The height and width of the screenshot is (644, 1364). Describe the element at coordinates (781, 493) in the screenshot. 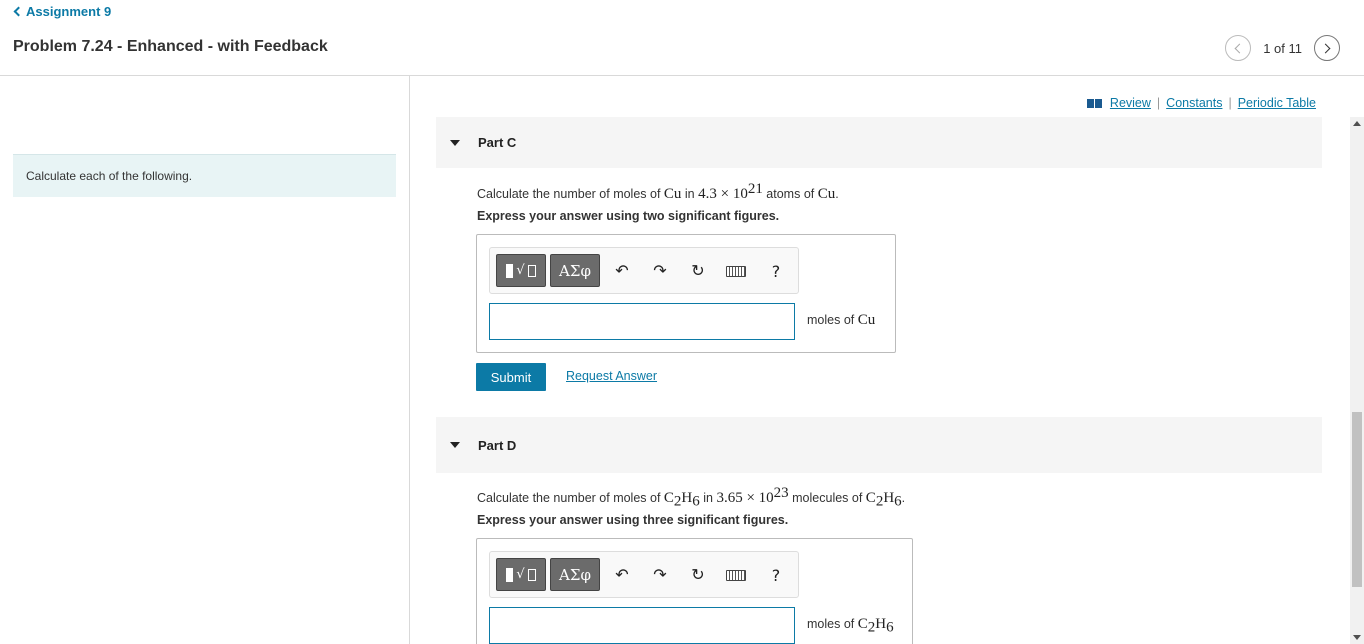

I see `math-exponent: 23` at that location.